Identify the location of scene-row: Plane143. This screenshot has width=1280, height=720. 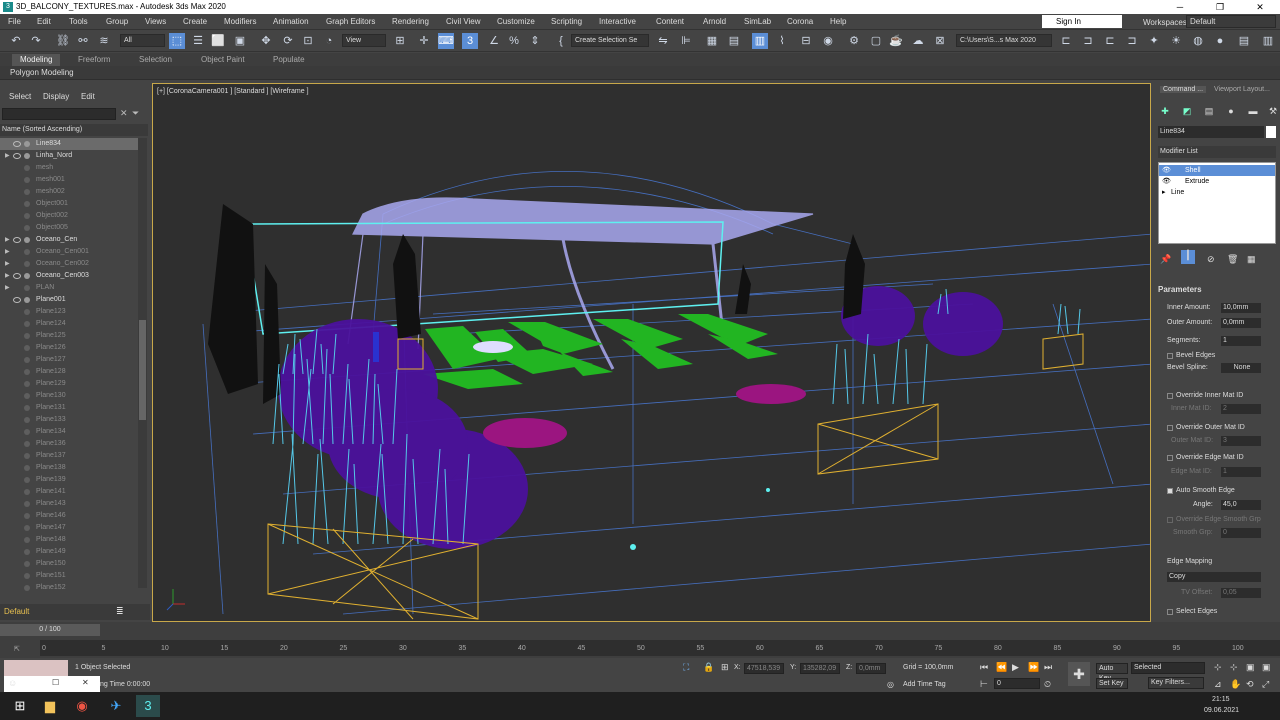
(69, 504).